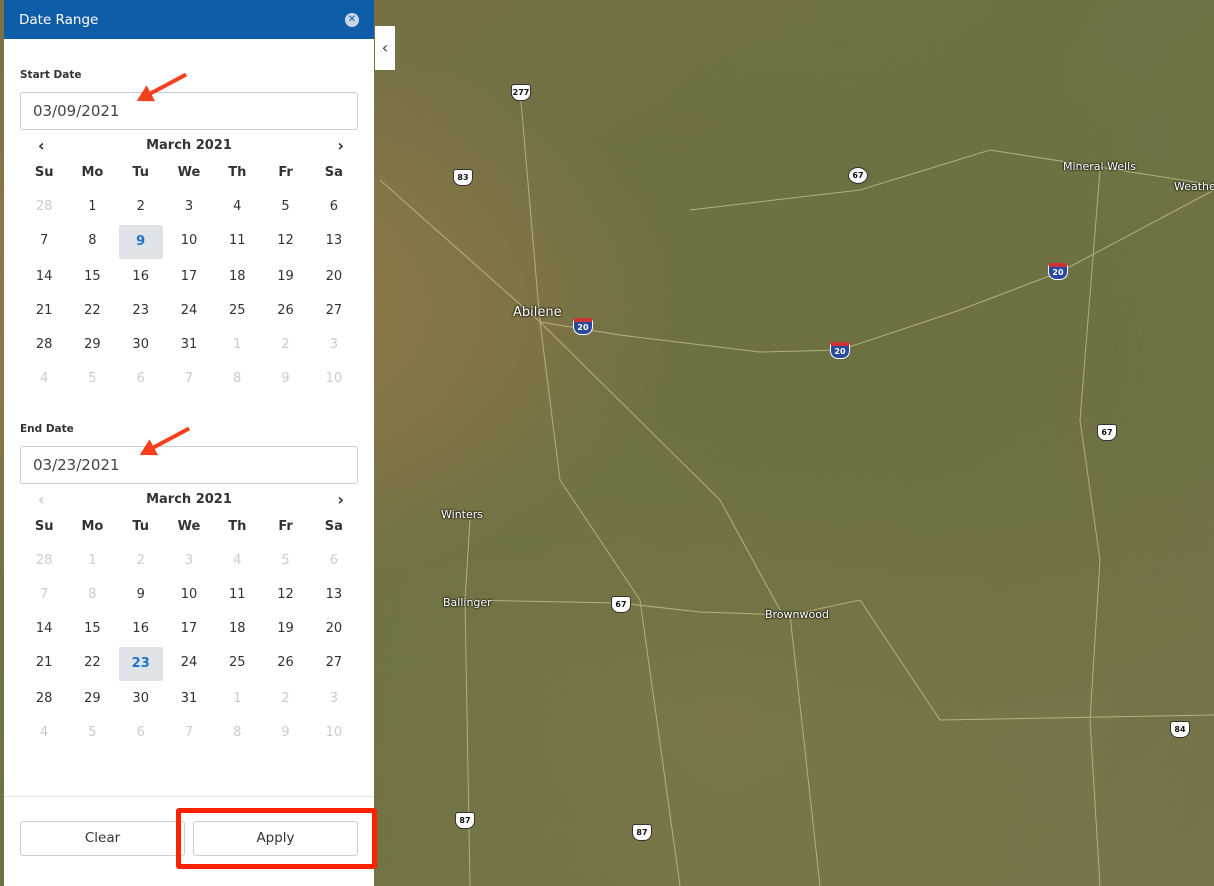 Image resolution: width=1214 pixels, height=886 pixels. Describe the element at coordinates (141, 595) in the screenshot. I see `calendar-day: 9` at that location.